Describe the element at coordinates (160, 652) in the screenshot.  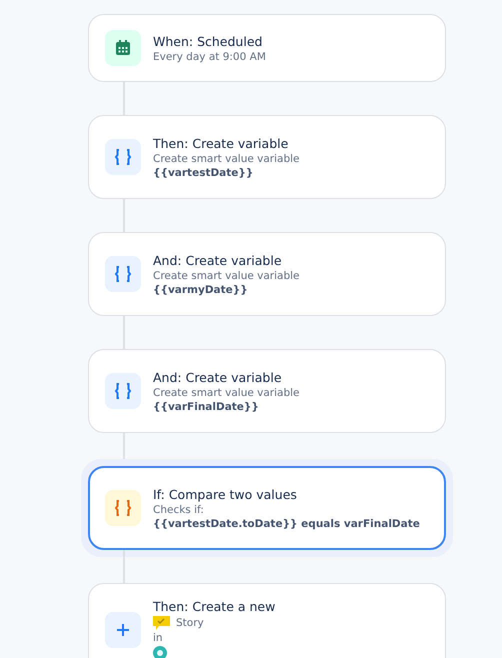
I see `project-icon` at that location.